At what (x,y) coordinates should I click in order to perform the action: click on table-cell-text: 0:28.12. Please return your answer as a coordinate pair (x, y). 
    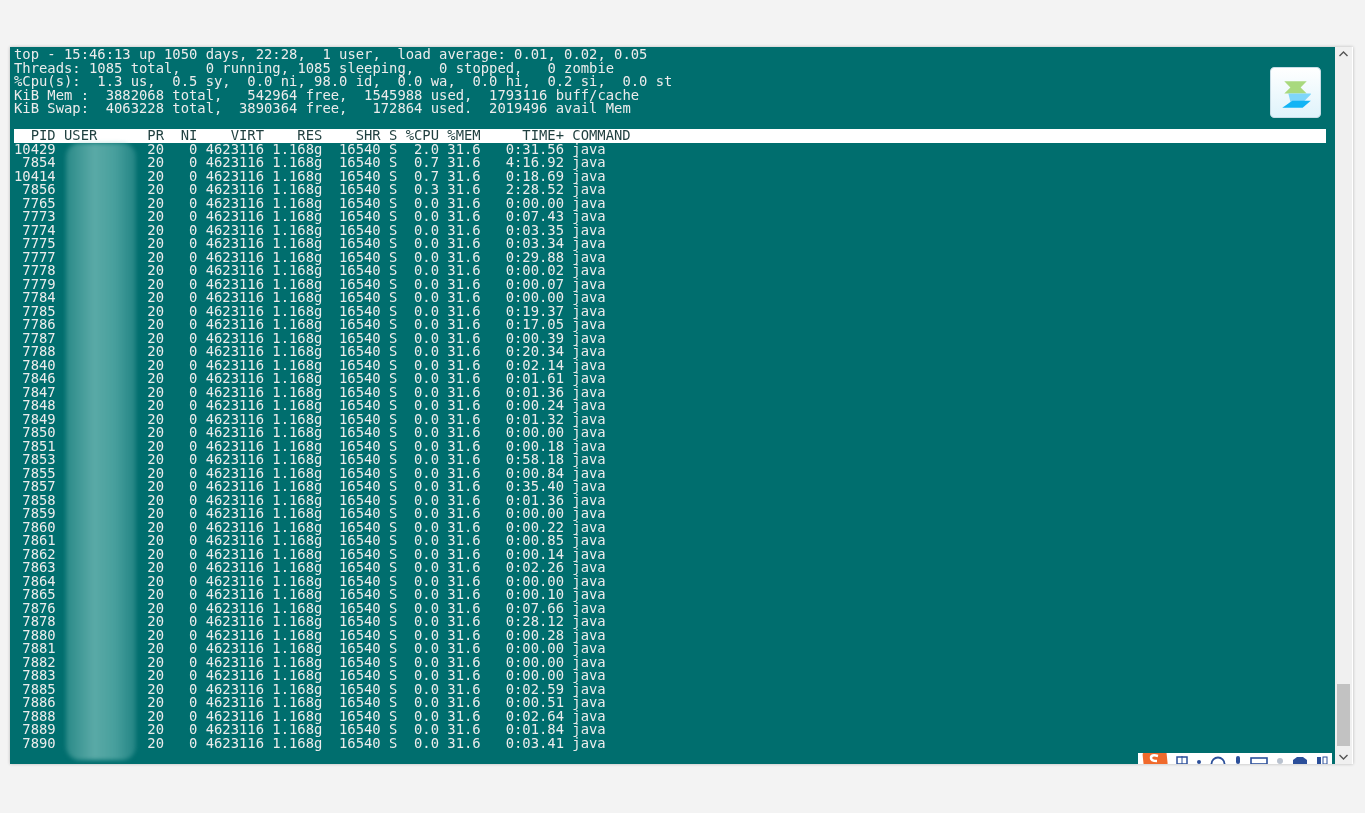
    Looking at the image, I should click on (534, 622).